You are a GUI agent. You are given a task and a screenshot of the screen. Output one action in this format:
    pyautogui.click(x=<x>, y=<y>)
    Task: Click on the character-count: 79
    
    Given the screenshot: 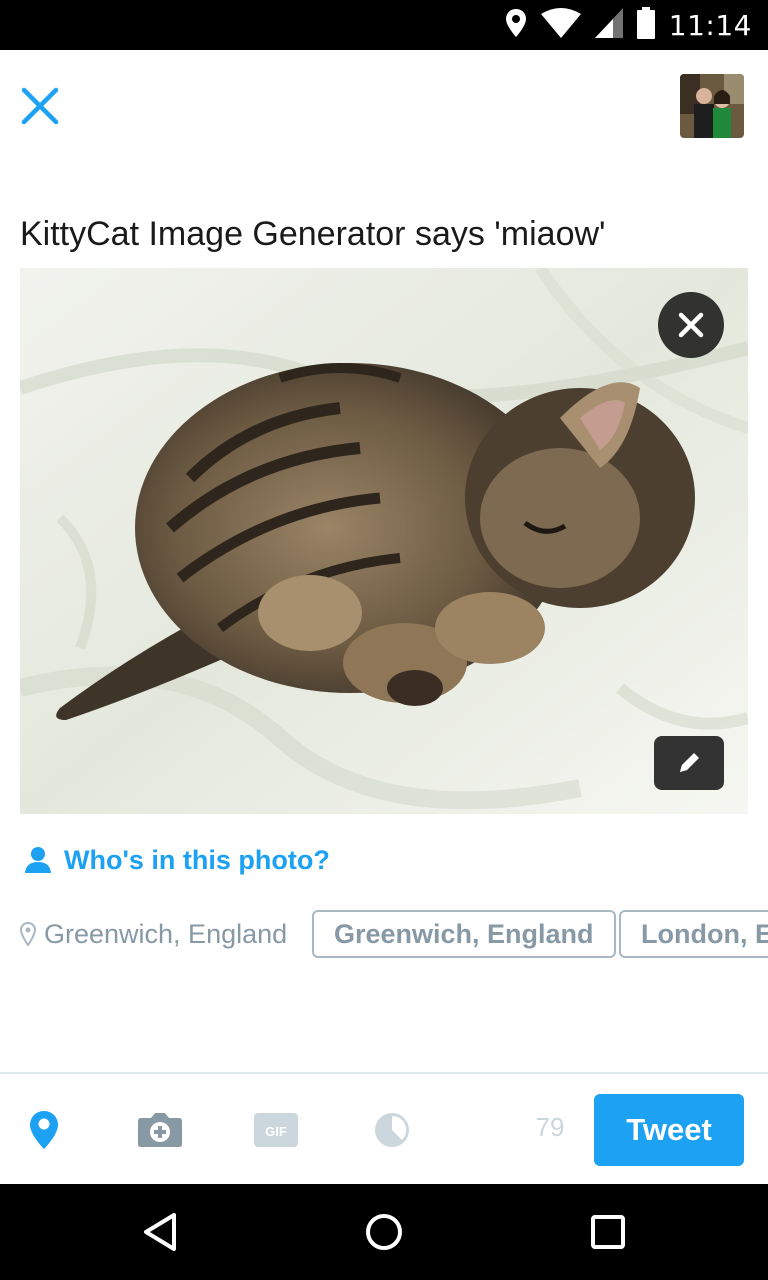 What is the action you would take?
    pyautogui.click(x=550, y=1127)
    